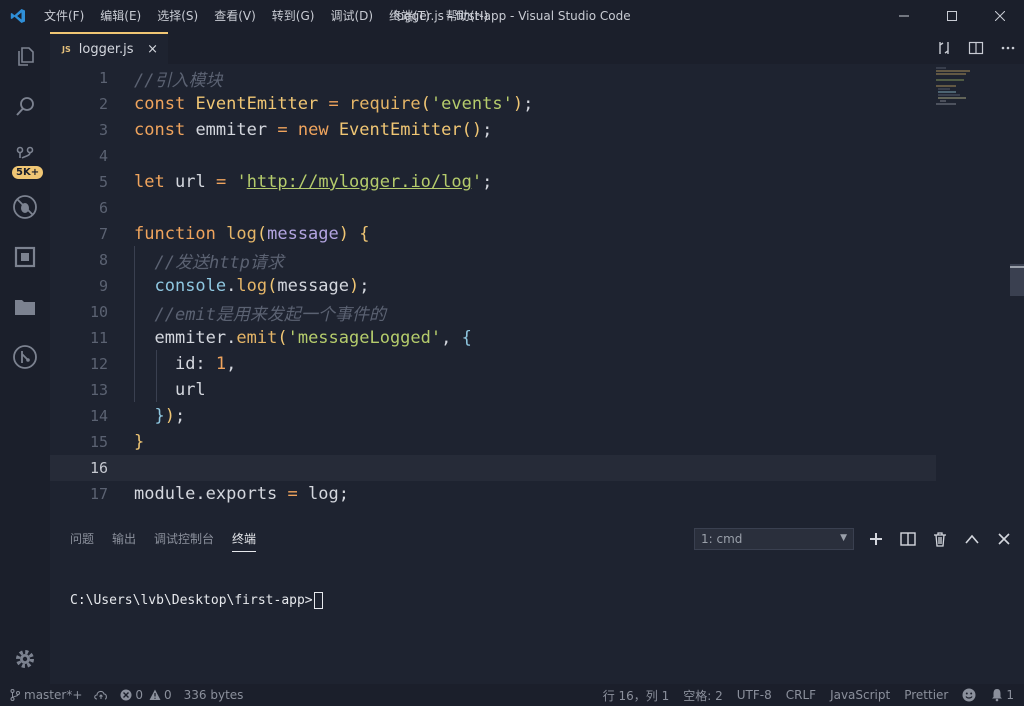  I want to click on new-terminal-button, so click(876, 539).